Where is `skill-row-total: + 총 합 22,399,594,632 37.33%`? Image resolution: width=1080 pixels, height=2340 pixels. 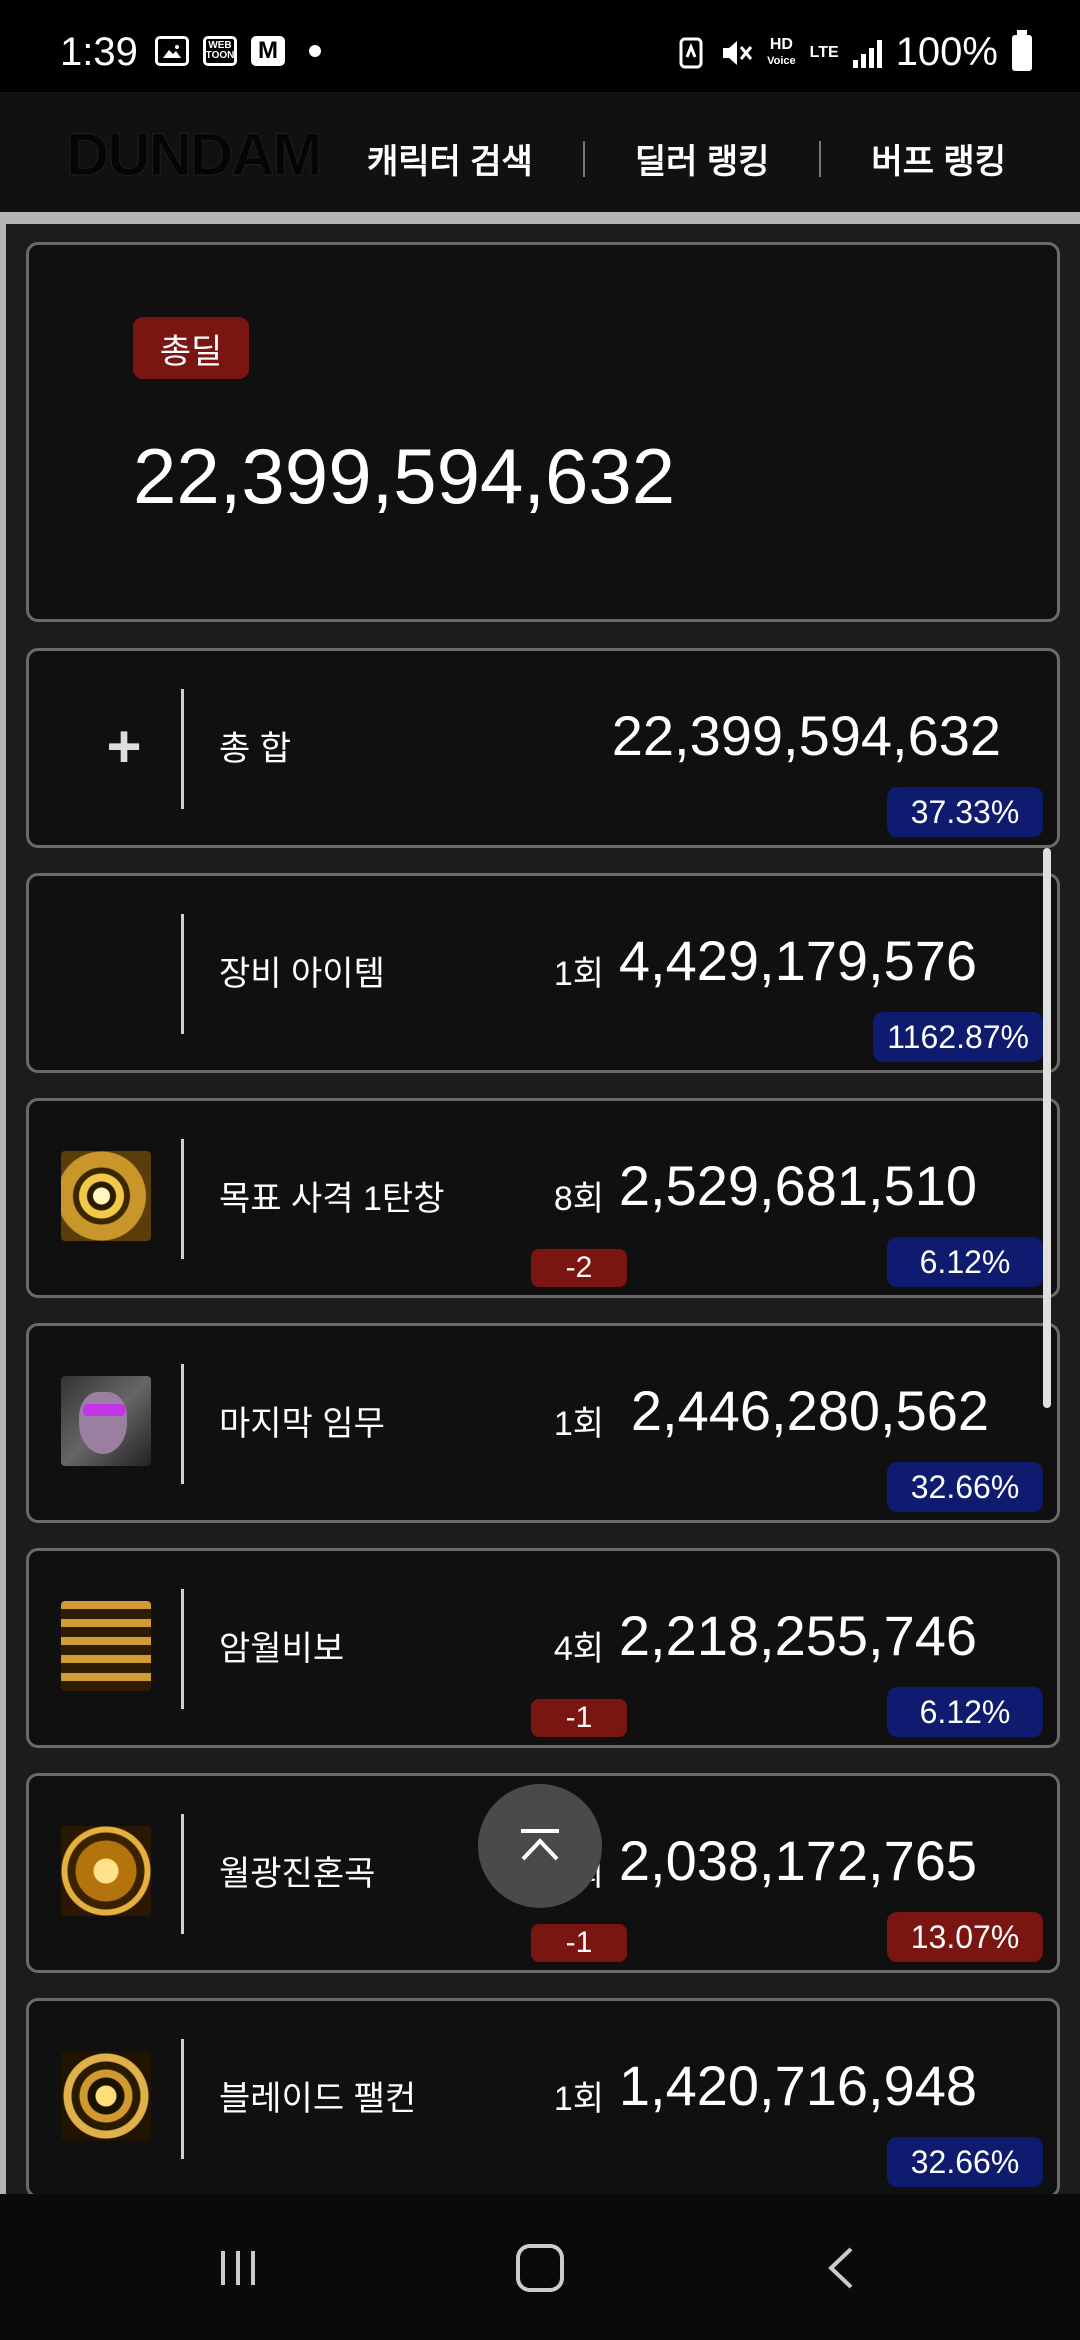
skill-row-total: + 총 합 22,399,594,632 37.33% is located at coordinates (543, 748).